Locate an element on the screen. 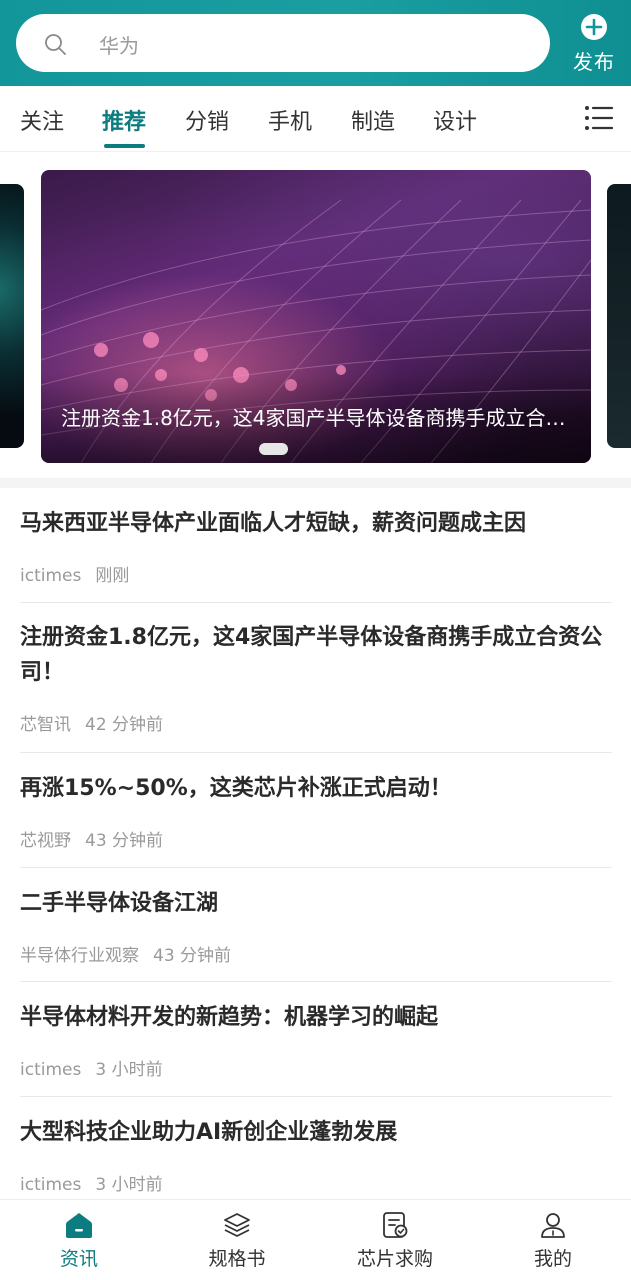 The height and width of the screenshot is (1280, 631). banner-caption: 注册资金1.8亿元，这4家国产半导体设备商携手成立合资公司！ is located at coordinates (313, 418).